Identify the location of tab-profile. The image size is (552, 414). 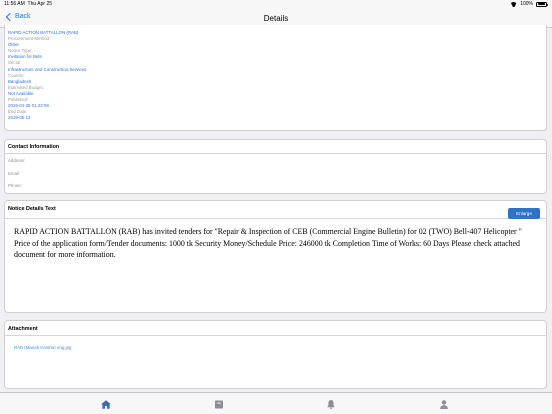
(444, 404).